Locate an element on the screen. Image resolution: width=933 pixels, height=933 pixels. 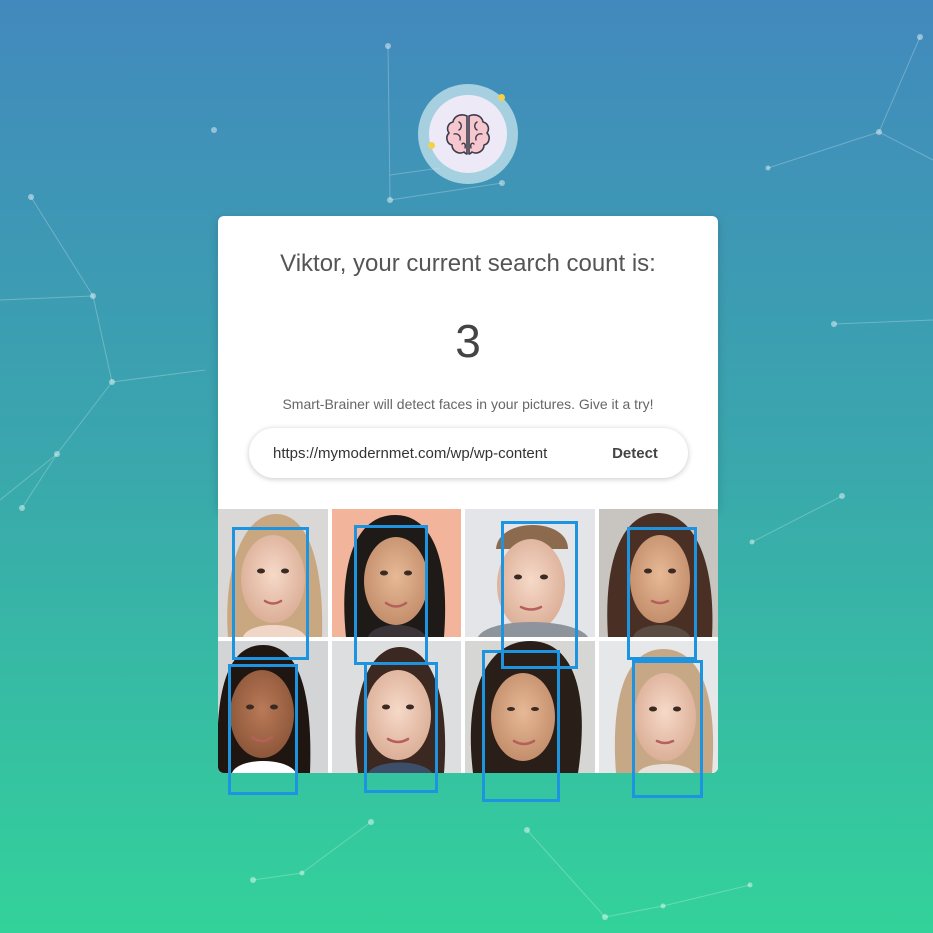
detect-button: Detect is located at coordinates (635, 453).